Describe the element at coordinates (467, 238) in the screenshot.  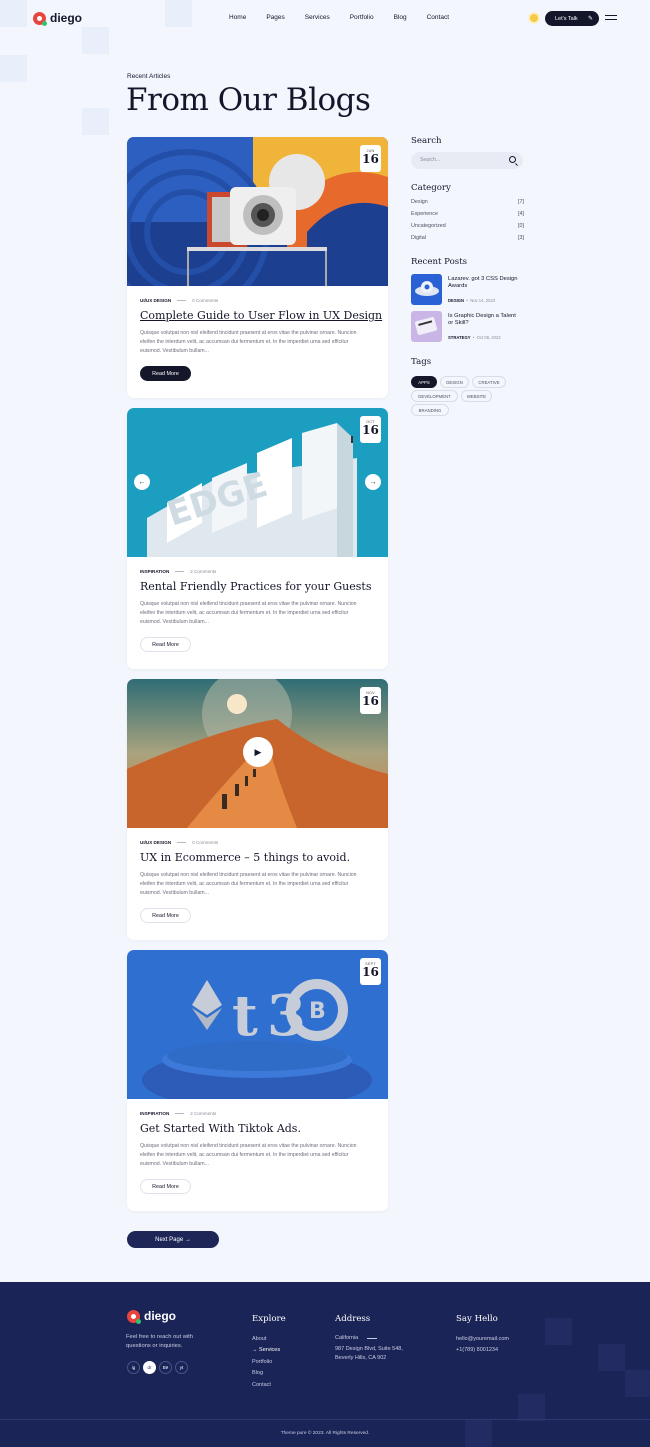
I see `category-item: Digital [3]` at that location.